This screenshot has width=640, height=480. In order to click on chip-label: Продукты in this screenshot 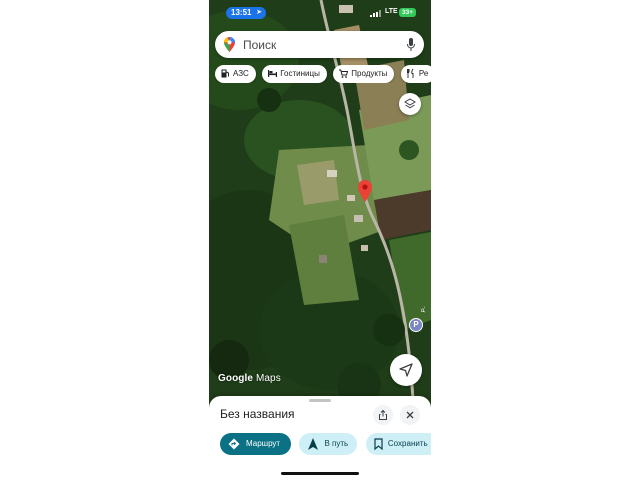, I will do `click(369, 73)`.